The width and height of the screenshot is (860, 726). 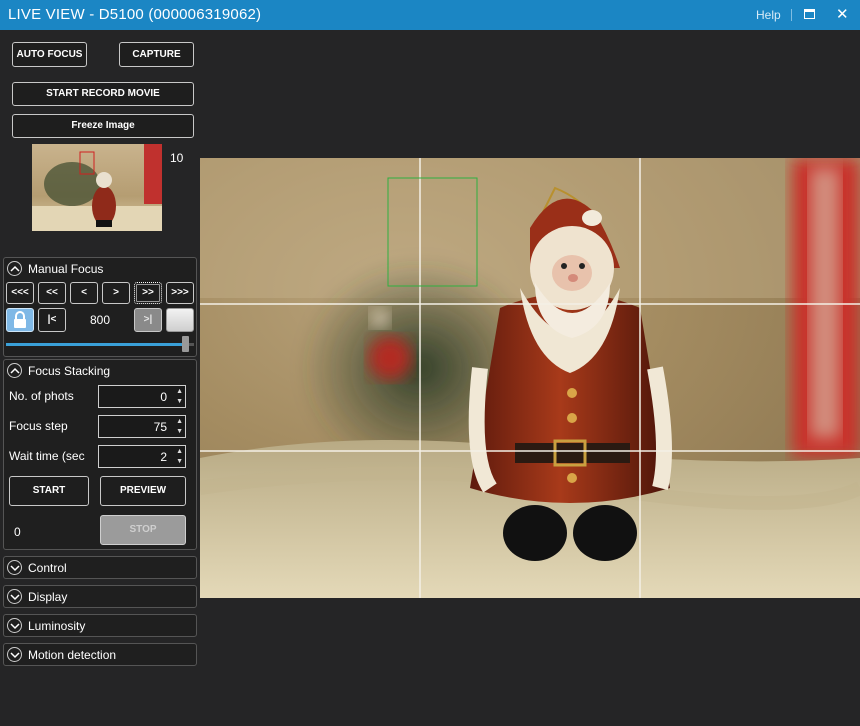 I want to click on focus-step-input: 75 ▲ ▼, so click(x=142, y=426).